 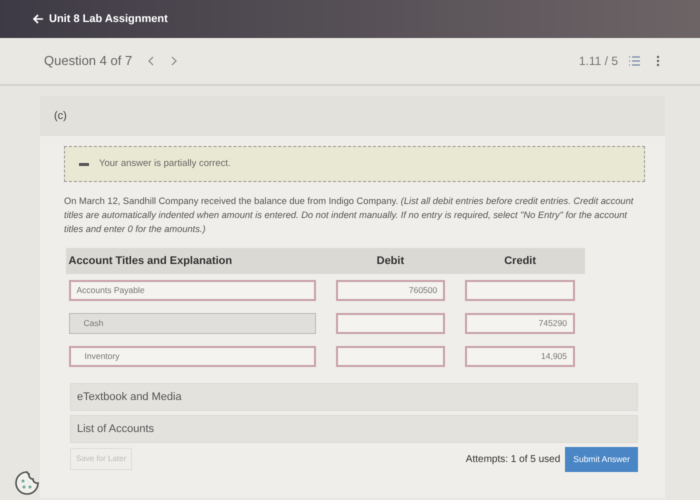 What do you see at coordinates (151, 261) in the screenshot?
I see `column-header: Account Titles and Explanation` at bounding box center [151, 261].